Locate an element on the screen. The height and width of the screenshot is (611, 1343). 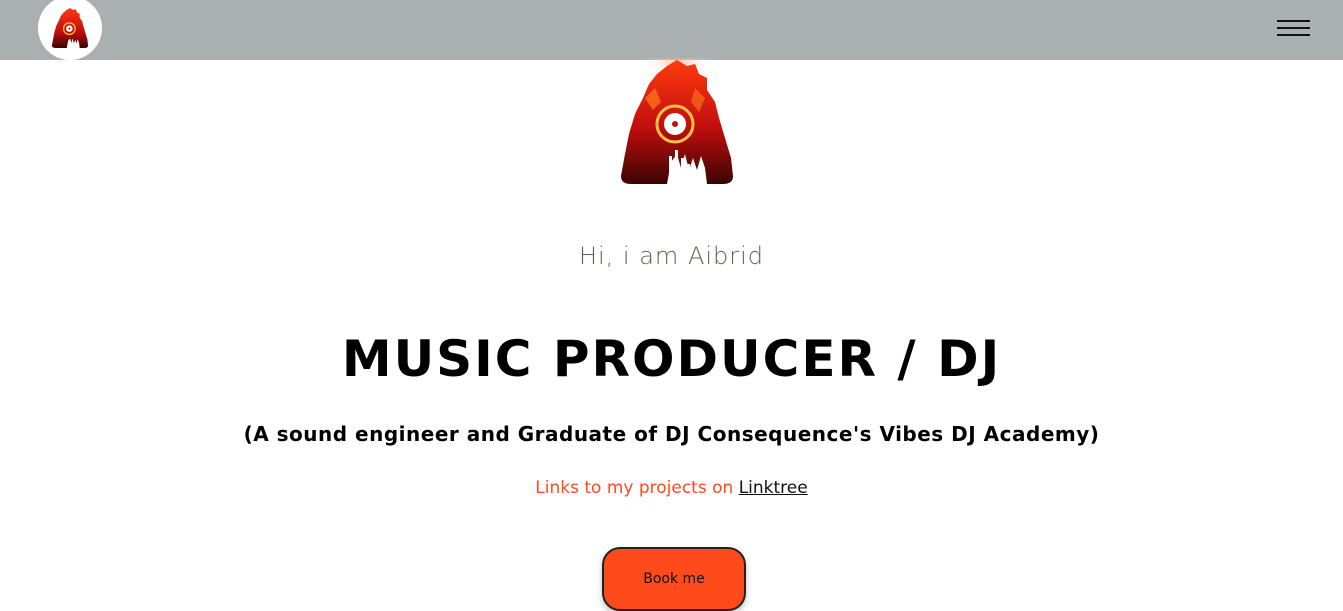
greeting-text: Hi, i am Aibrid is located at coordinates (671, 256).